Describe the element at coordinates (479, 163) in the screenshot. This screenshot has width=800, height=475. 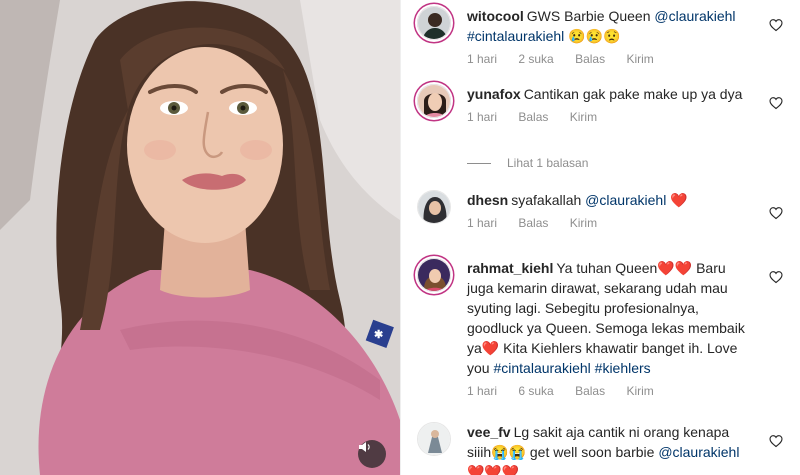
I see `replies-line` at that location.